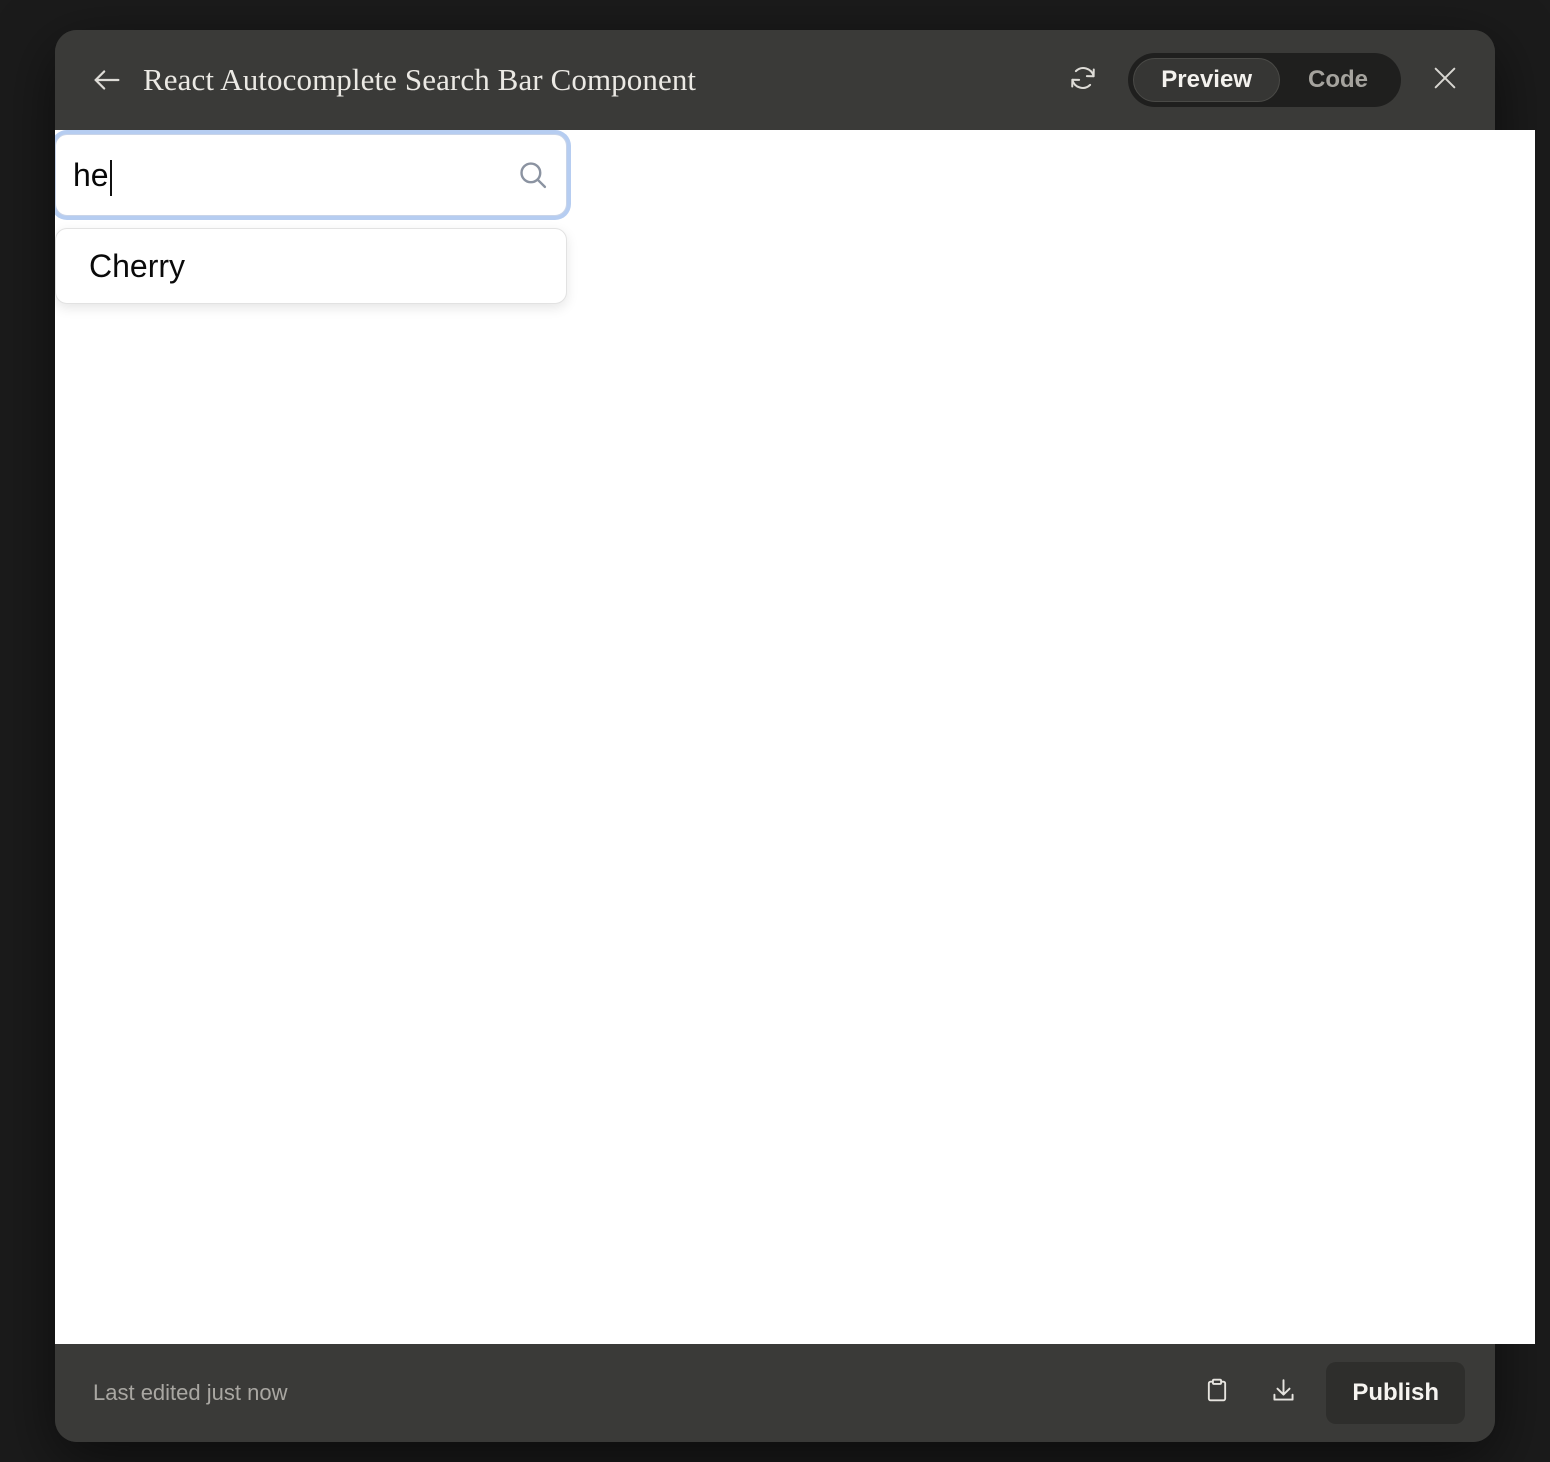  I want to click on view-mode-toggle: Preview Code, so click(1264, 80).